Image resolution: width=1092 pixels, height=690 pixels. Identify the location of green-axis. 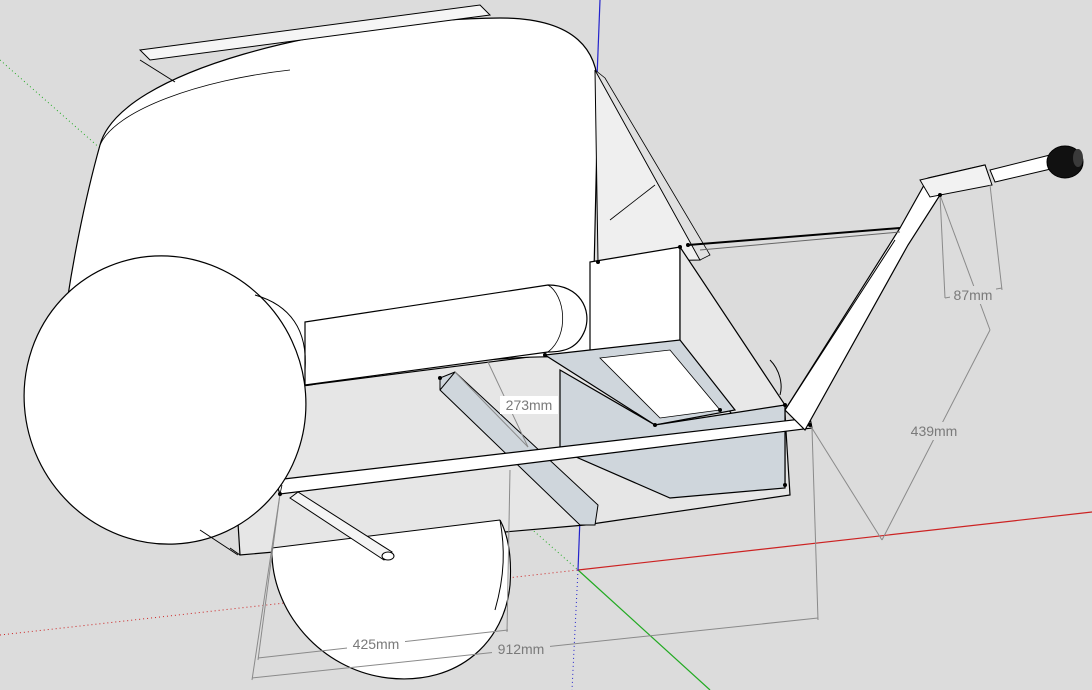
(644, 629).